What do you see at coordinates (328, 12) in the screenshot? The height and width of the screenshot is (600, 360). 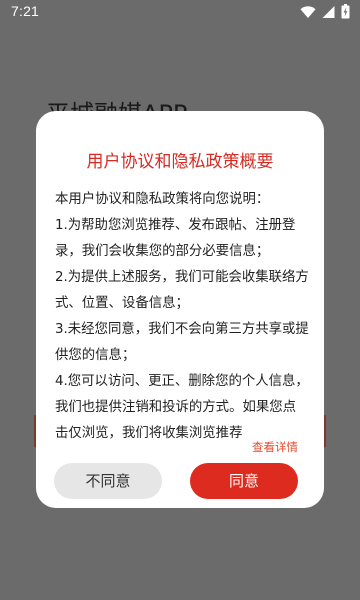 I see `signal-icon` at bounding box center [328, 12].